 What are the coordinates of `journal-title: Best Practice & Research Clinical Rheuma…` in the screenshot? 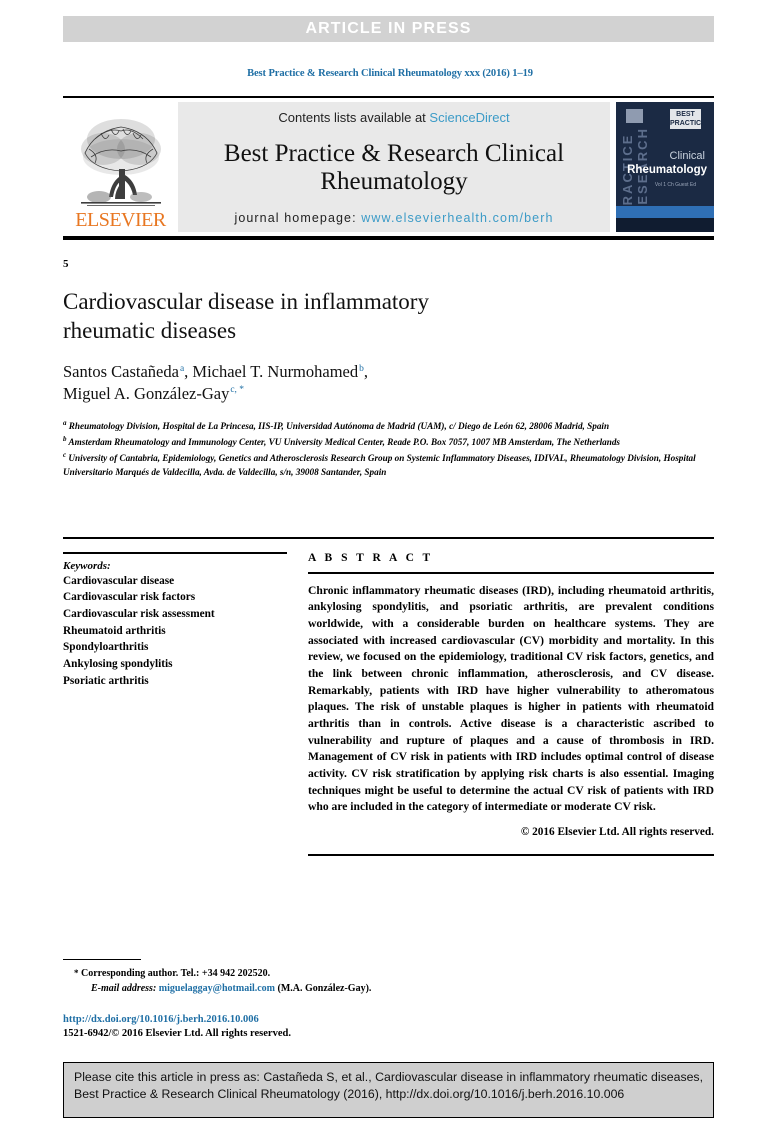 It's located at (394, 168).